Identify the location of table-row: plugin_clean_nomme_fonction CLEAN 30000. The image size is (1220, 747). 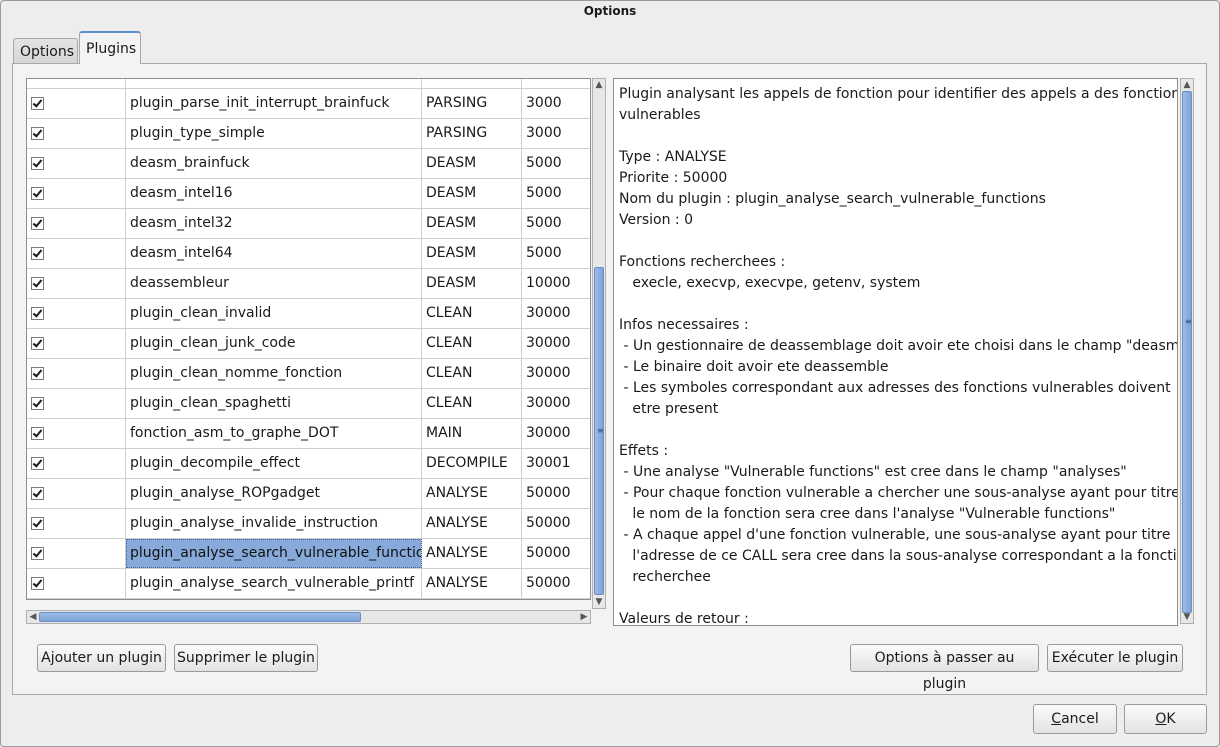
(308, 374).